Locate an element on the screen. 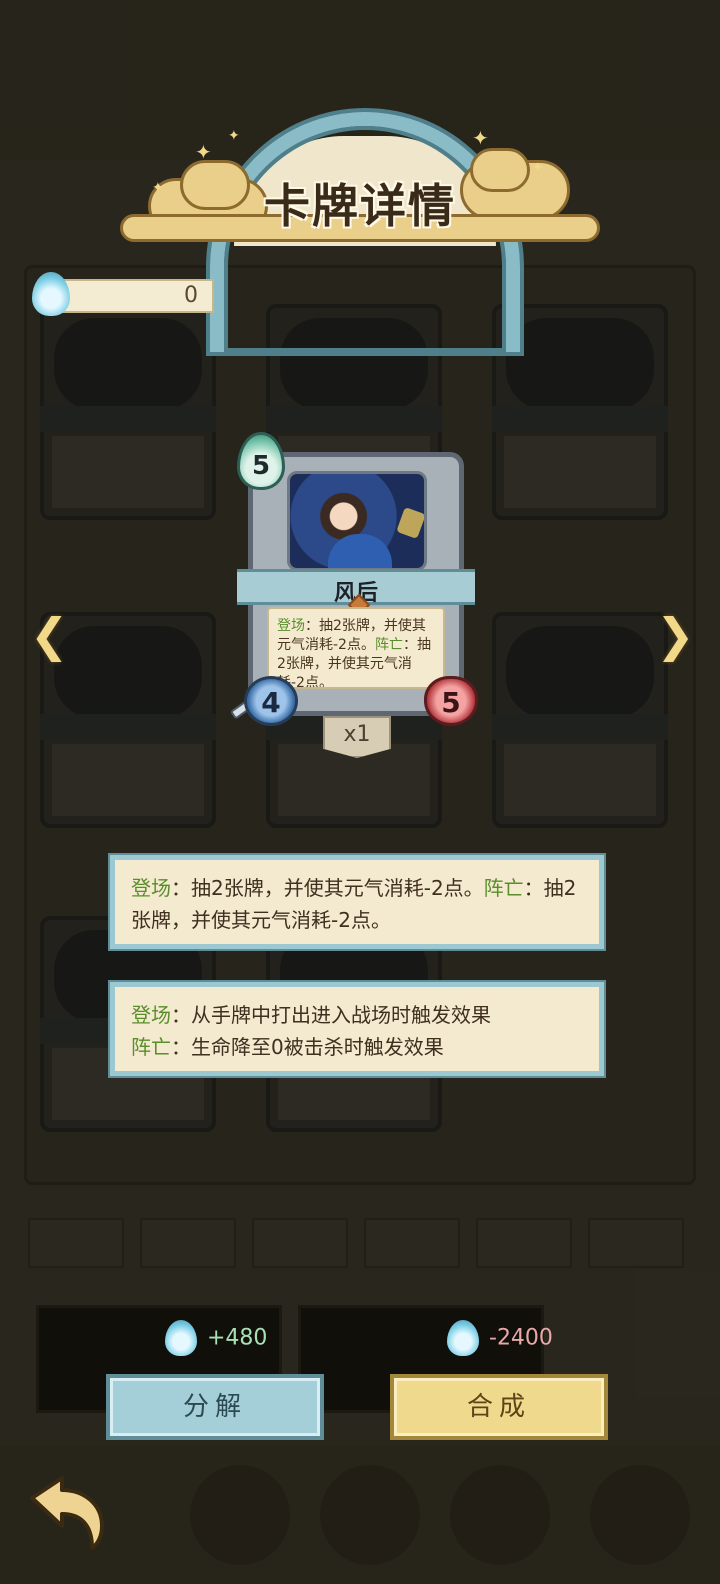 This screenshot has height=1584, width=720. compose-button-label: 合成 is located at coordinates (498, 1407).